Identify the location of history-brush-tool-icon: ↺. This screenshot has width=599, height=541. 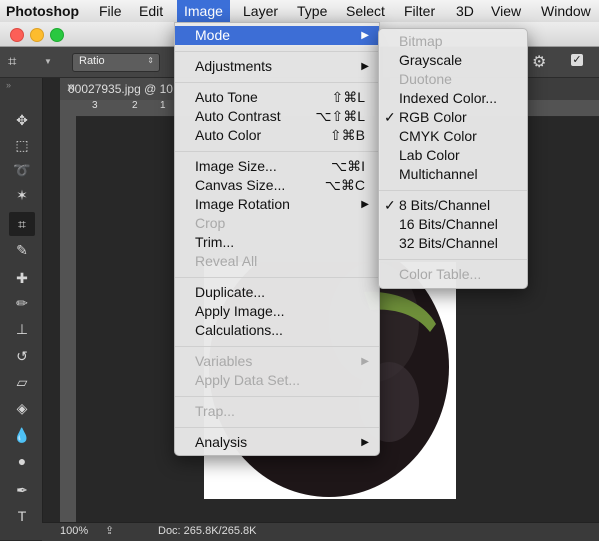
(22, 356).